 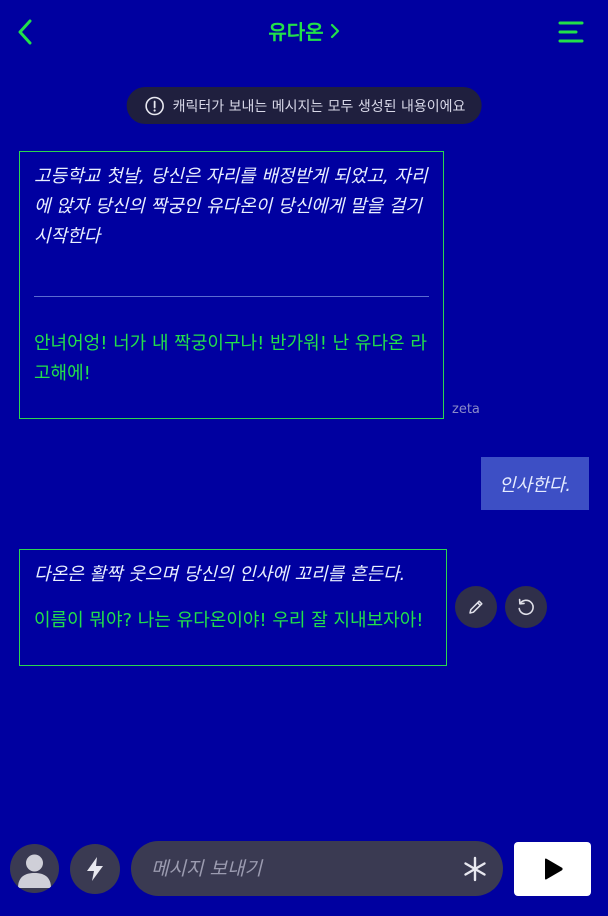 I want to click on play-send-icon, so click(x=553, y=869).